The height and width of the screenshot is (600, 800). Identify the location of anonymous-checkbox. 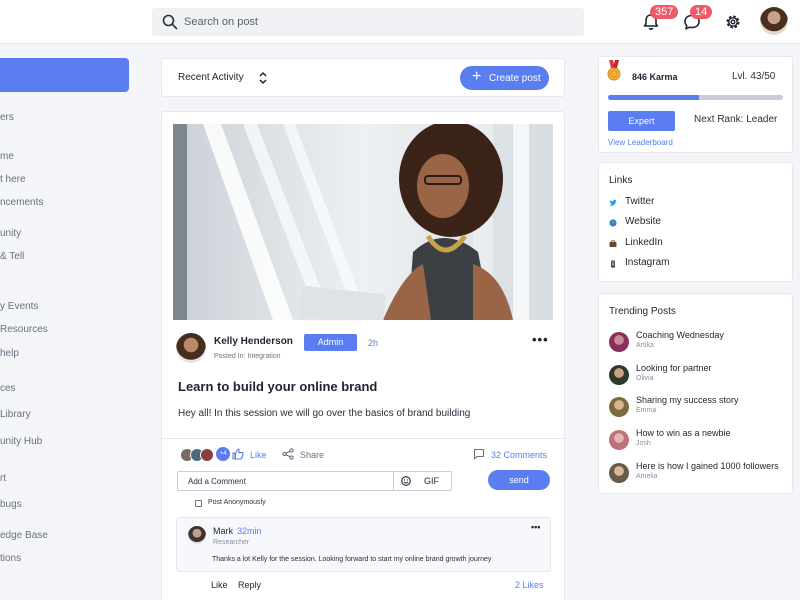
(198, 503).